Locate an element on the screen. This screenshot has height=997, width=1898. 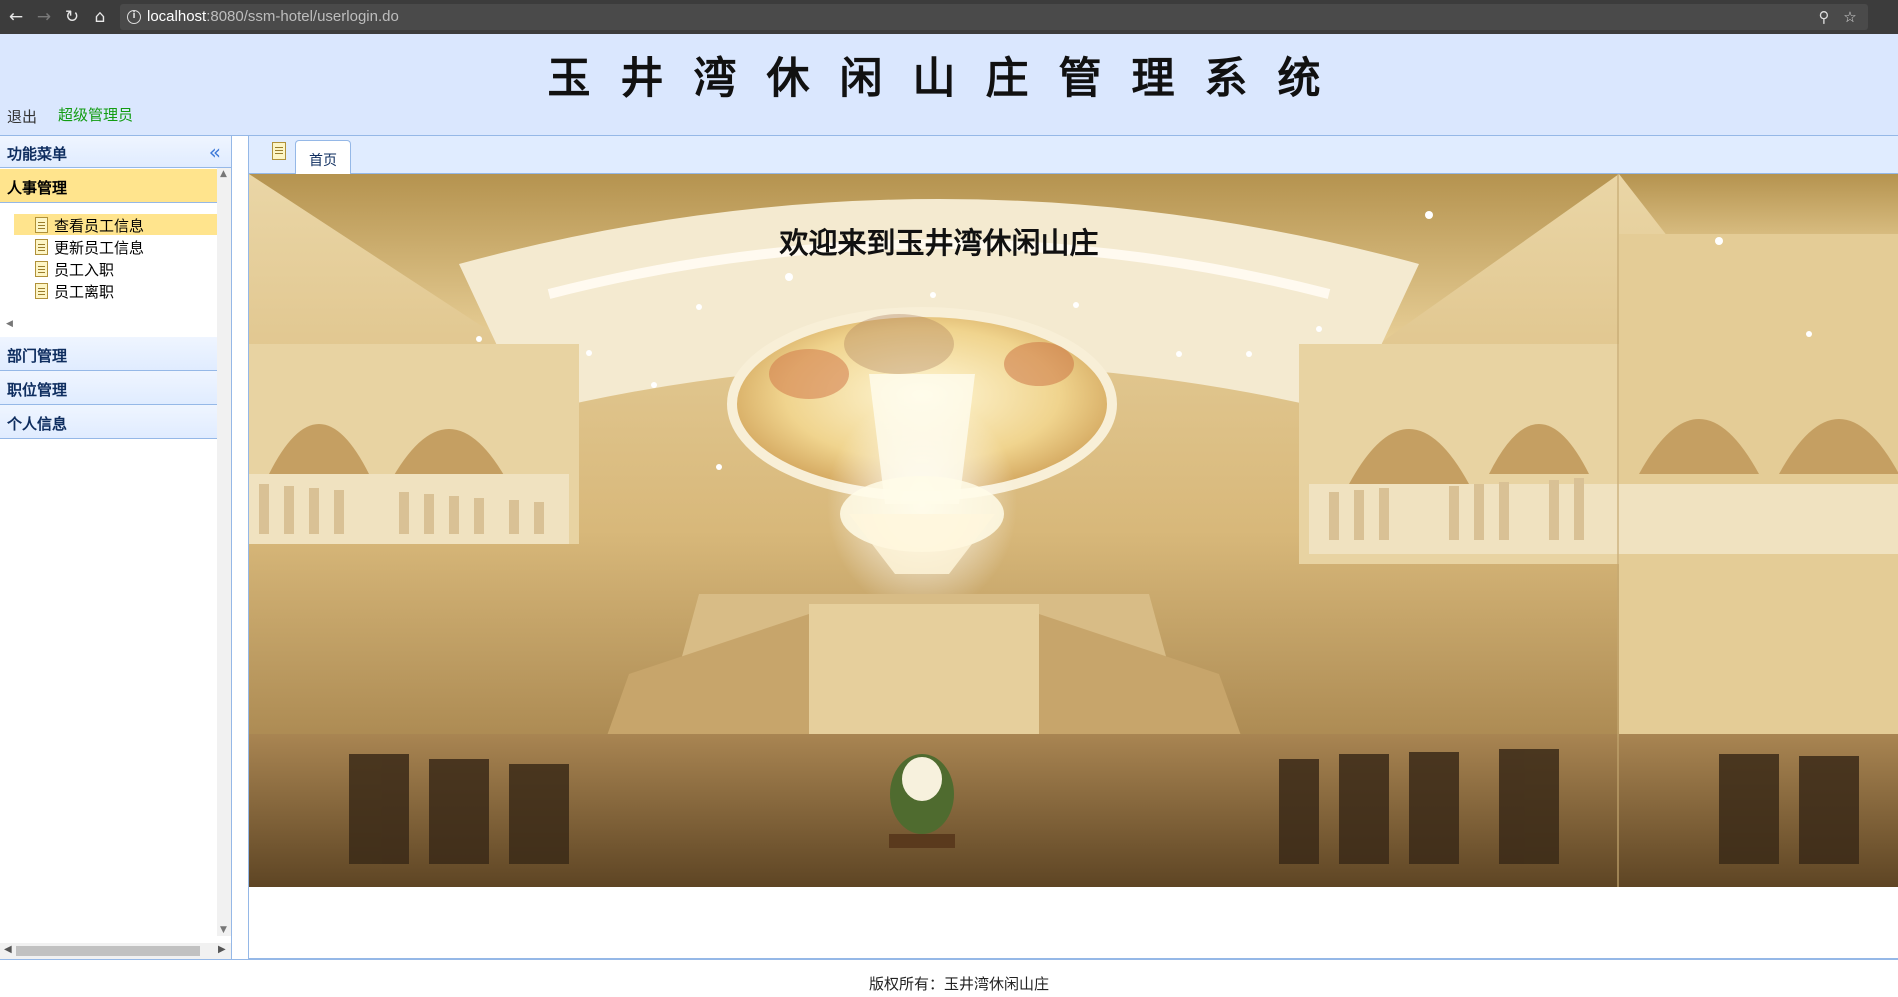
scrollbar-thumb is located at coordinates (108, 951).